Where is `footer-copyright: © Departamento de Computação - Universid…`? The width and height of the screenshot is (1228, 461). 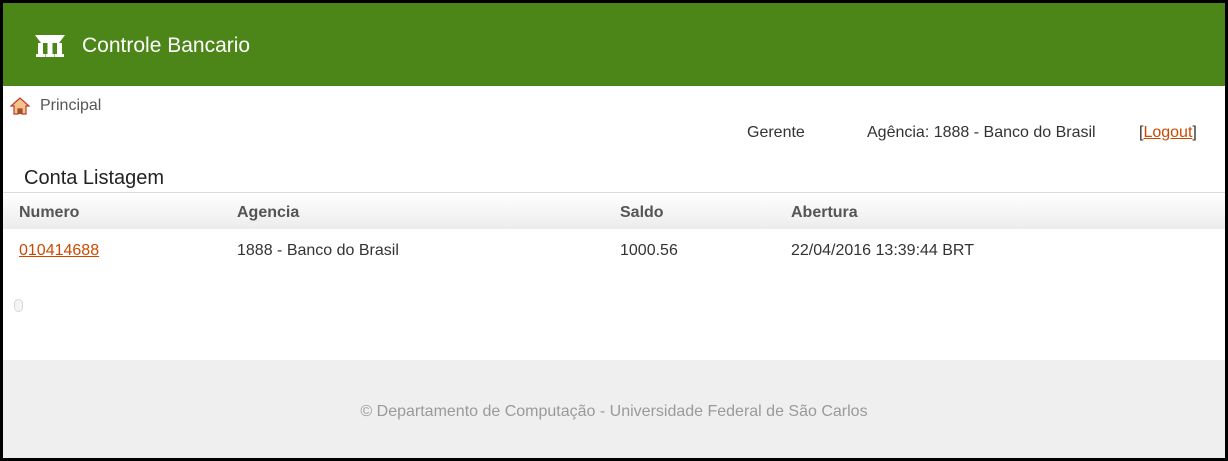
footer-copyright: © Departamento de Computação - Universid… is located at coordinates (614, 411).